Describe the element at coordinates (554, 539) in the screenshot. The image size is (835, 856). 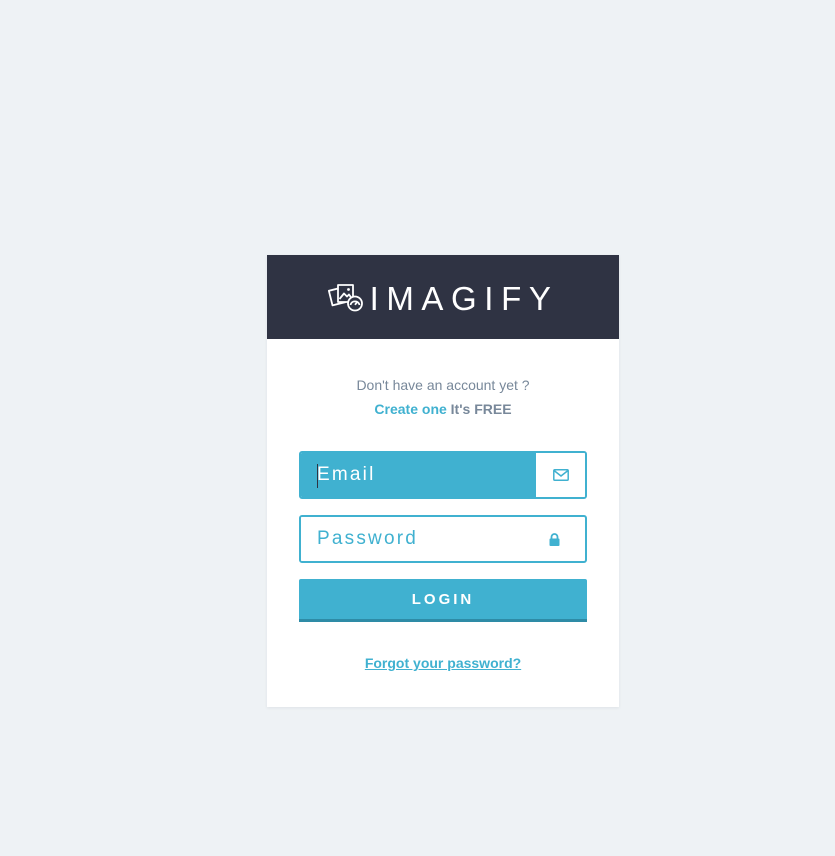
I see `lock-icon` at that location.